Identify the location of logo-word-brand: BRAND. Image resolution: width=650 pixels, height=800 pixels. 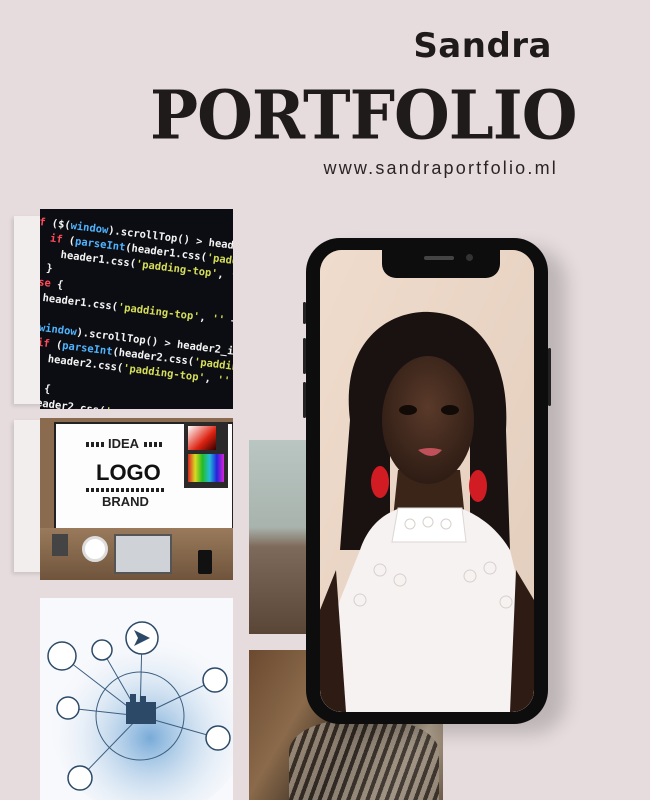
(125, 501).